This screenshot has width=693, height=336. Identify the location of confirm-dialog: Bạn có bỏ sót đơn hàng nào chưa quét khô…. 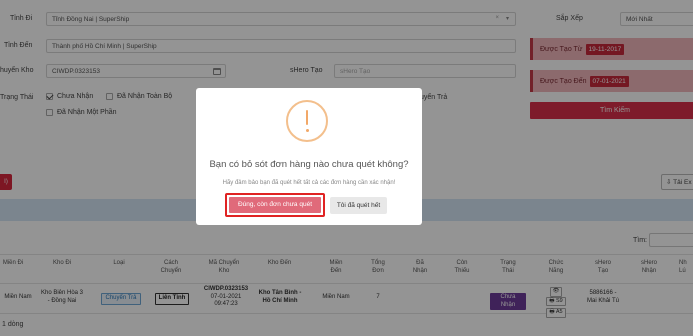
(309, 156).